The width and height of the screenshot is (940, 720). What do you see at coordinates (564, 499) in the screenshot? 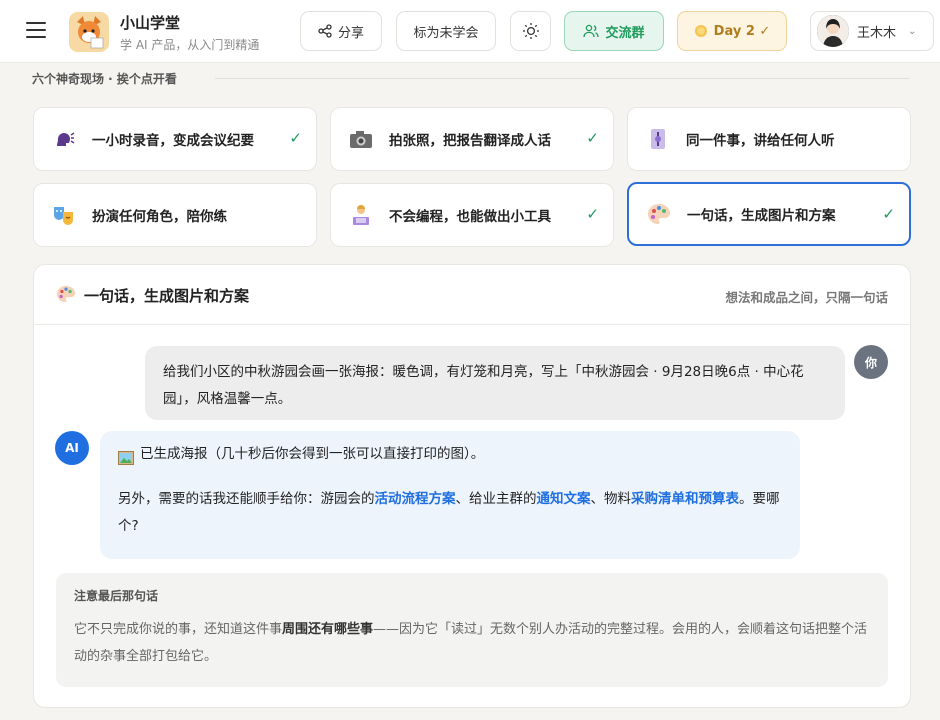
I see `link-notice-copy: 通知文案` at bounding box center [564, 499].